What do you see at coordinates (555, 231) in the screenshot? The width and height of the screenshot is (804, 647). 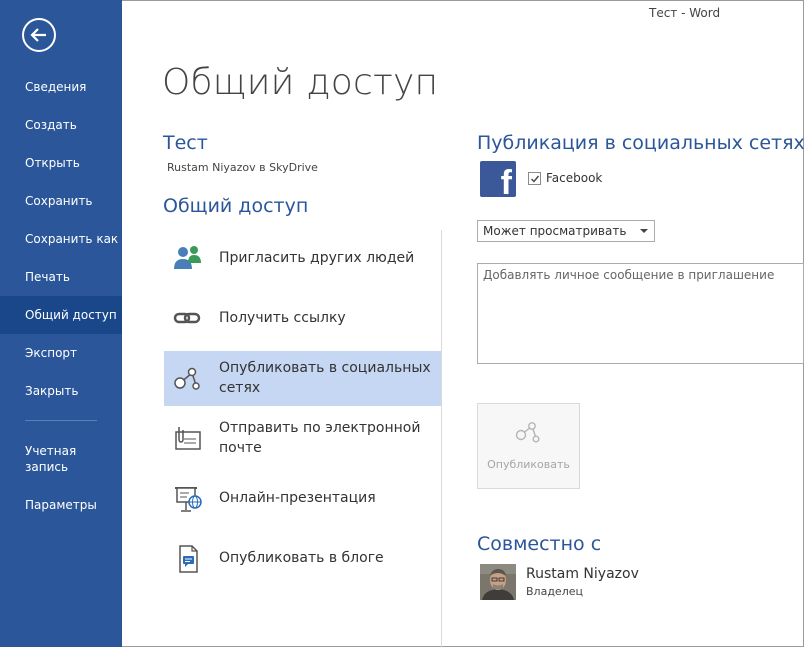 I see `permission-dropdown-value: Может просматривать` at bounding box center [555, 231].